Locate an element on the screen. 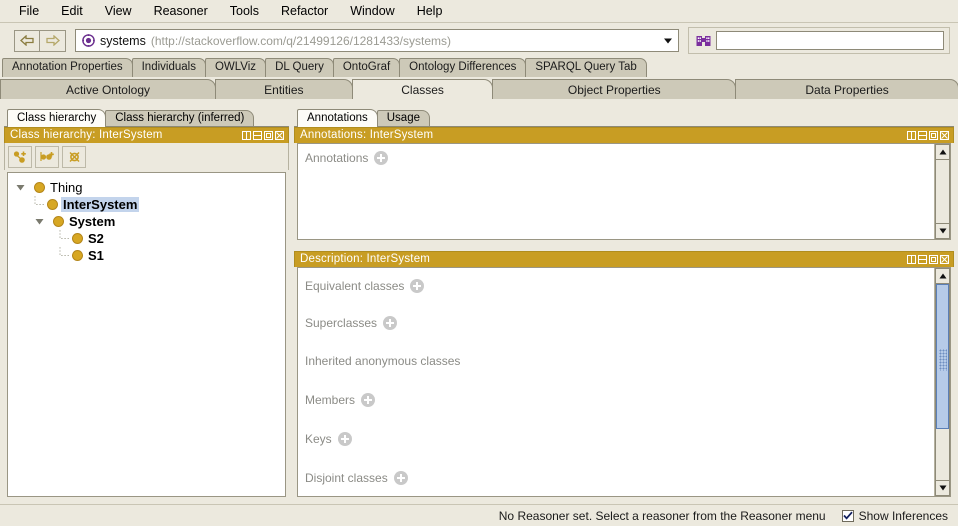 Image resolution: width=958 pixels, height=526 pixels. add-disjoint-class-button is located at coordinates (400, 478).